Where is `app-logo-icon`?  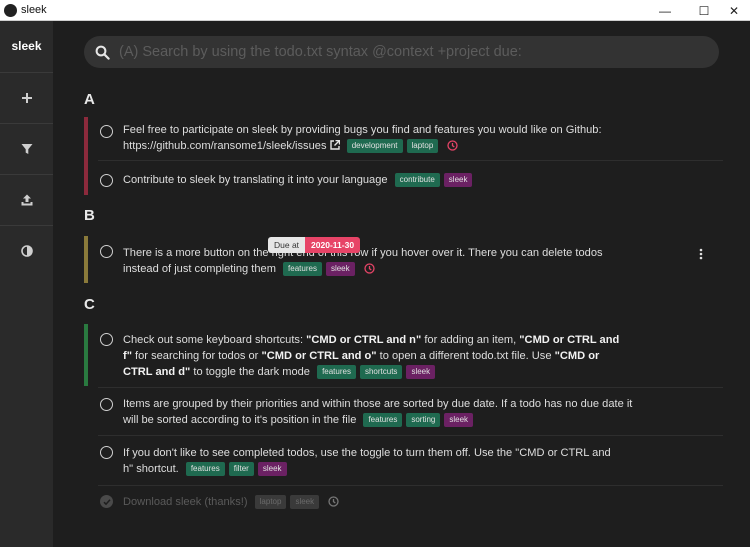
app-logo-icon is located at coordinates (10, 10).